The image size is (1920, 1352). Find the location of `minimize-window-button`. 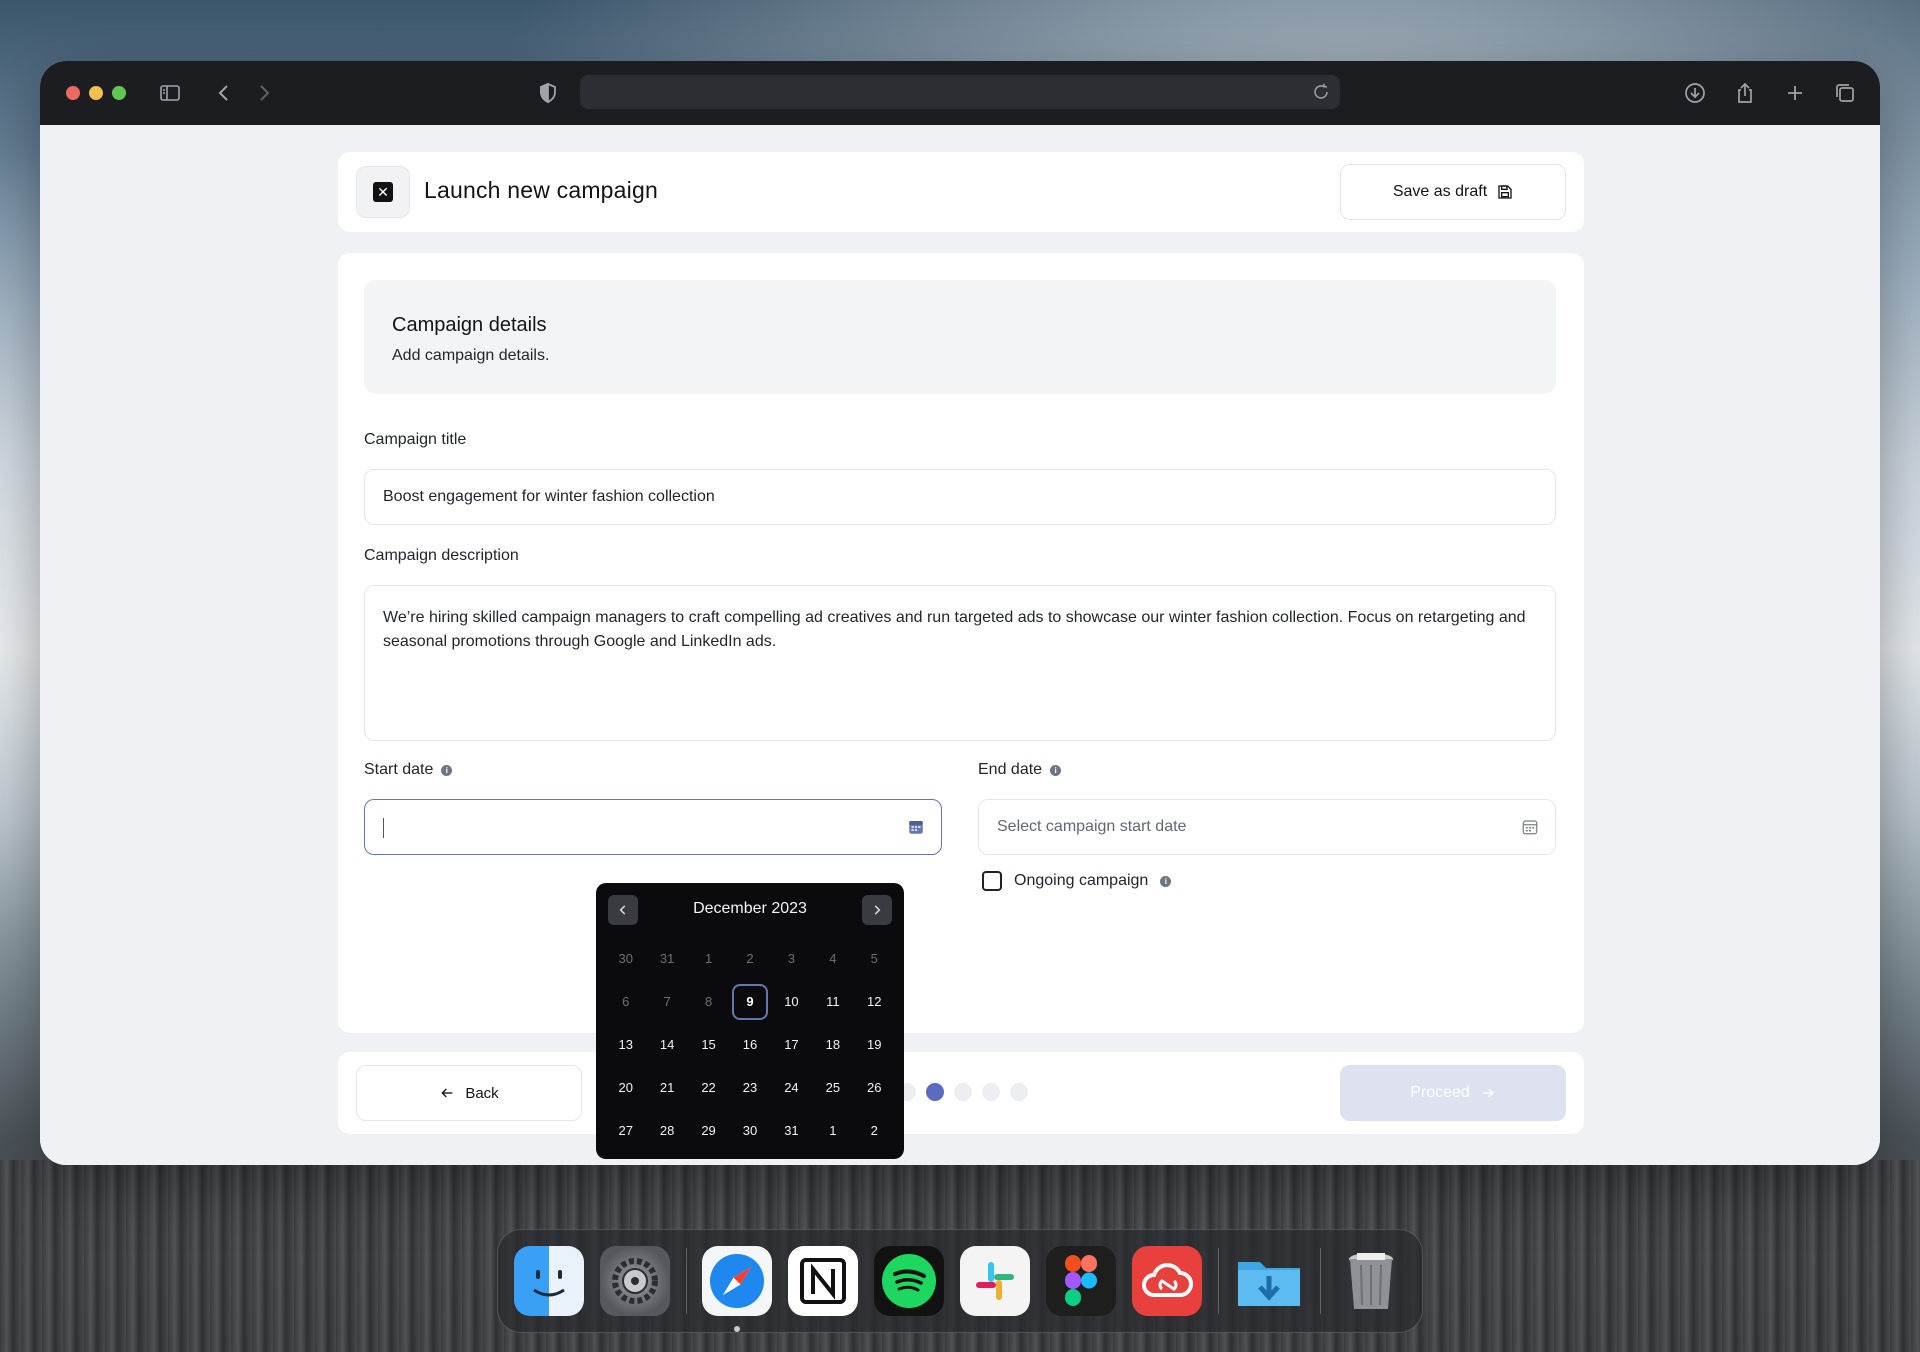

minimize-window-button is located at coordinates (96, 93).